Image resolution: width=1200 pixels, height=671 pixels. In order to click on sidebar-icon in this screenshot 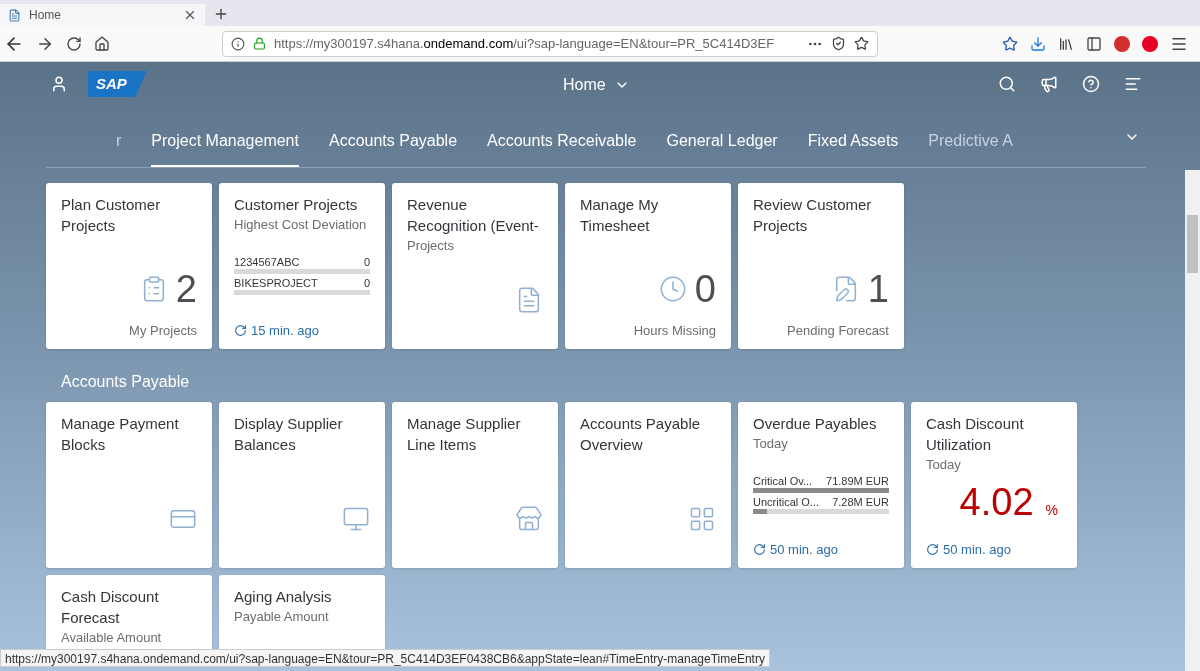, I will do `click(1094, 43)`.